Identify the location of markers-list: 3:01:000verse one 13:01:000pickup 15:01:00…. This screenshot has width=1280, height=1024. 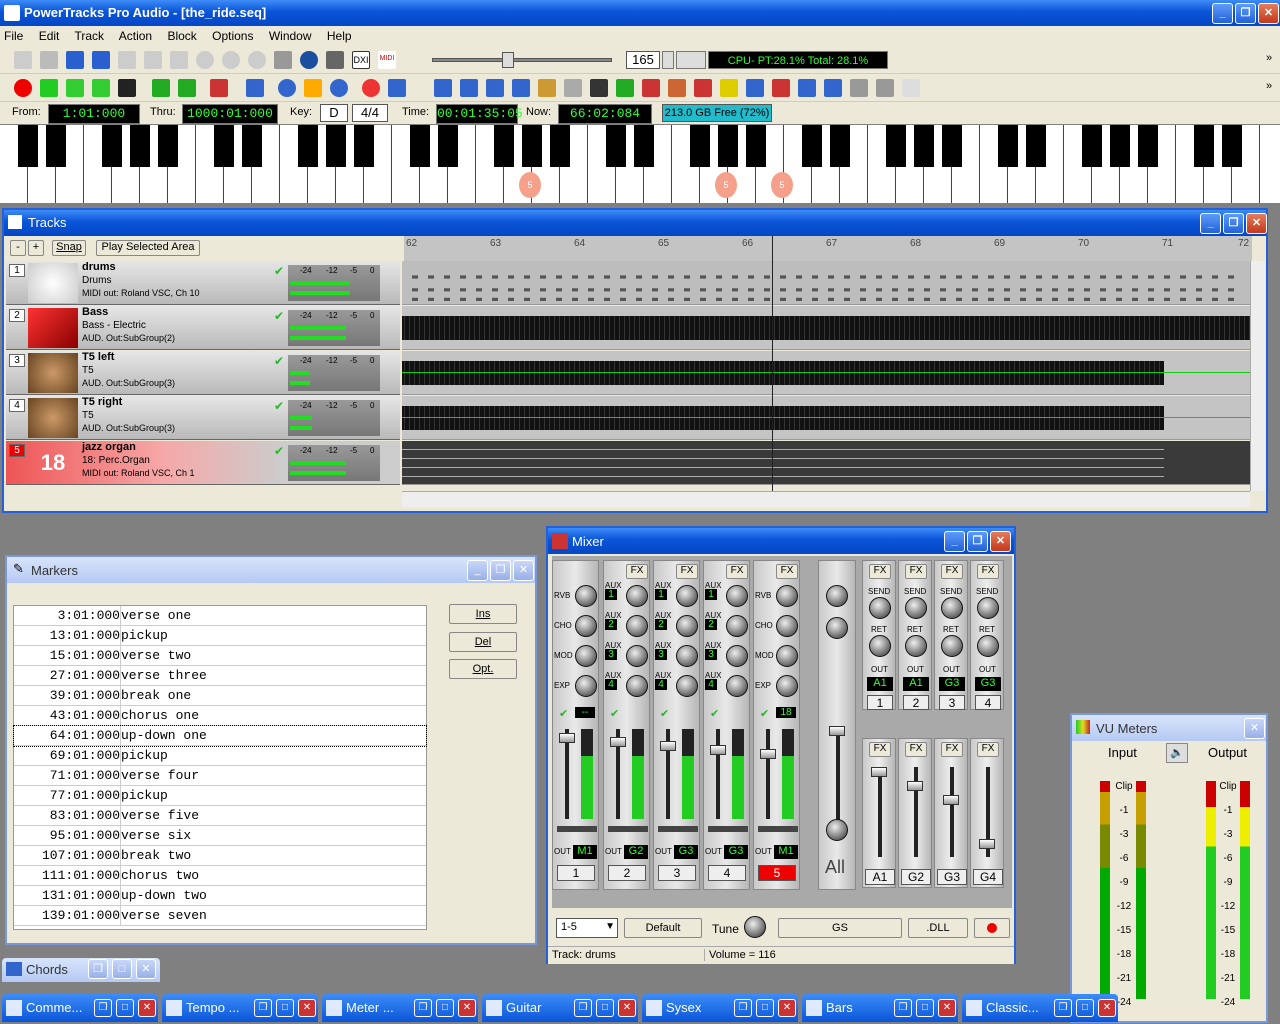
(220, 767).